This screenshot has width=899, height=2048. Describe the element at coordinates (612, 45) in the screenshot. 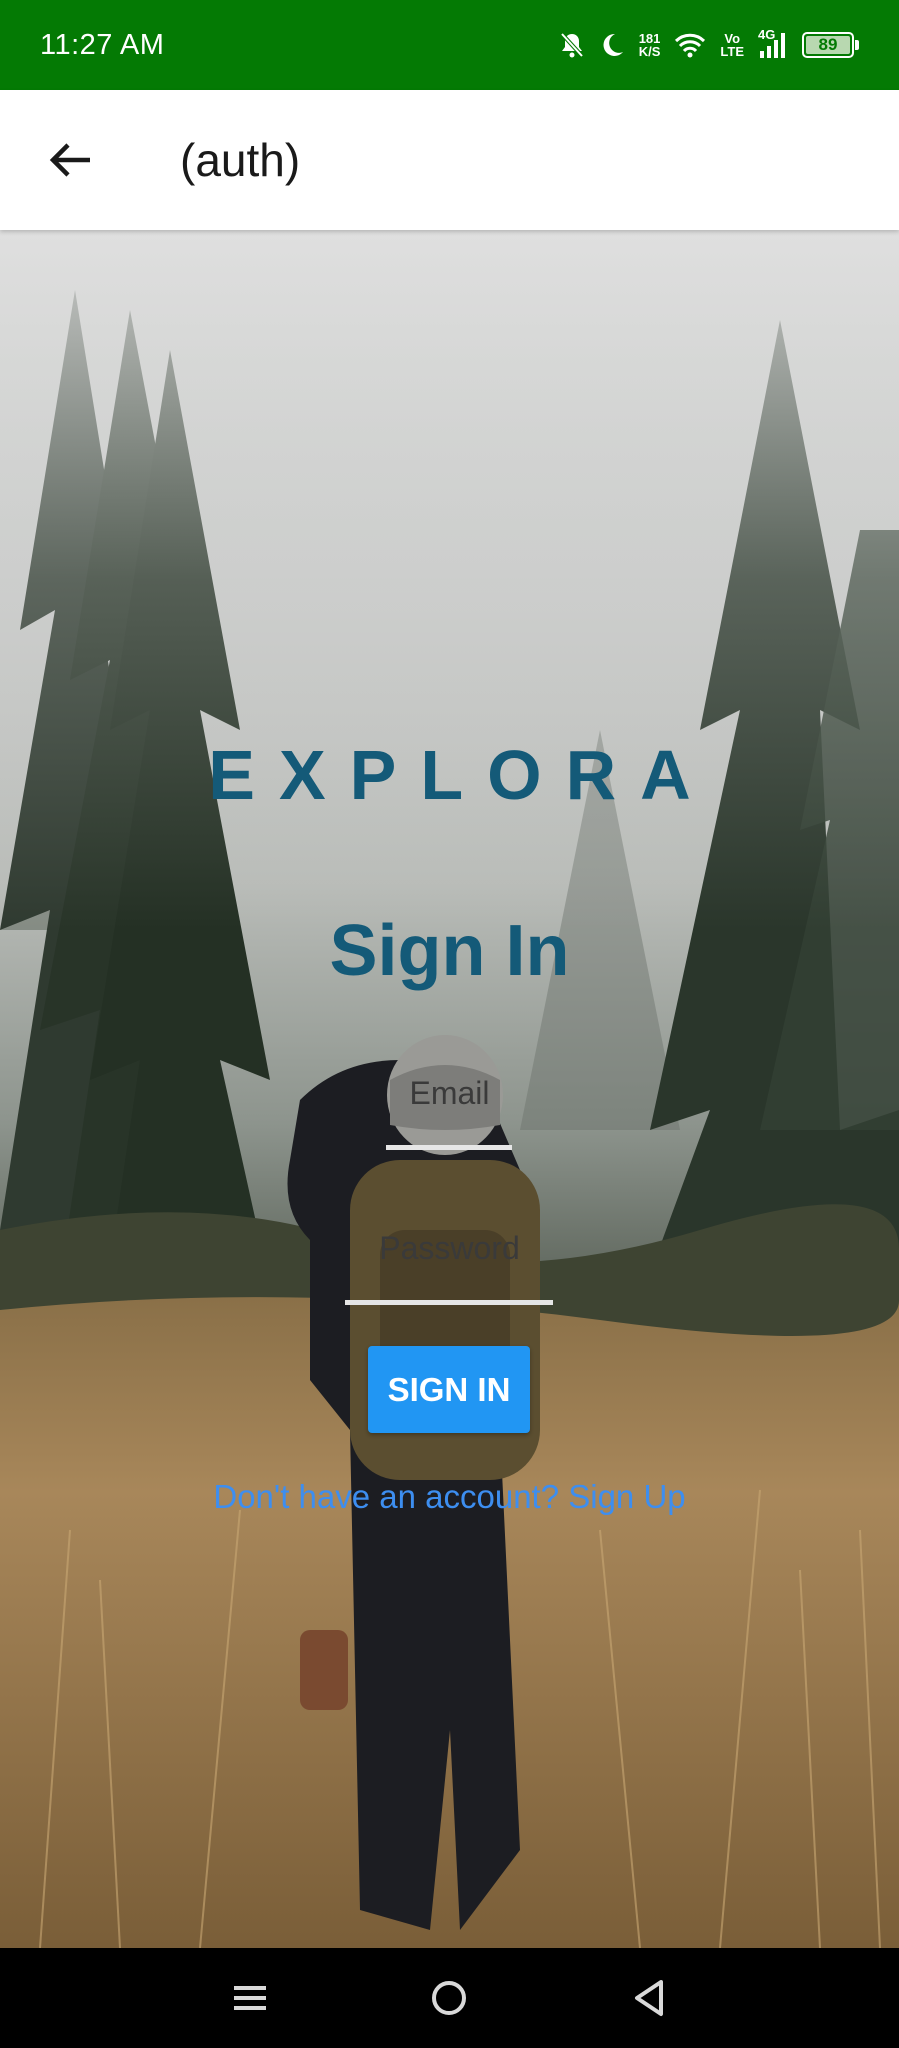

I see `moon-icon` at that location.